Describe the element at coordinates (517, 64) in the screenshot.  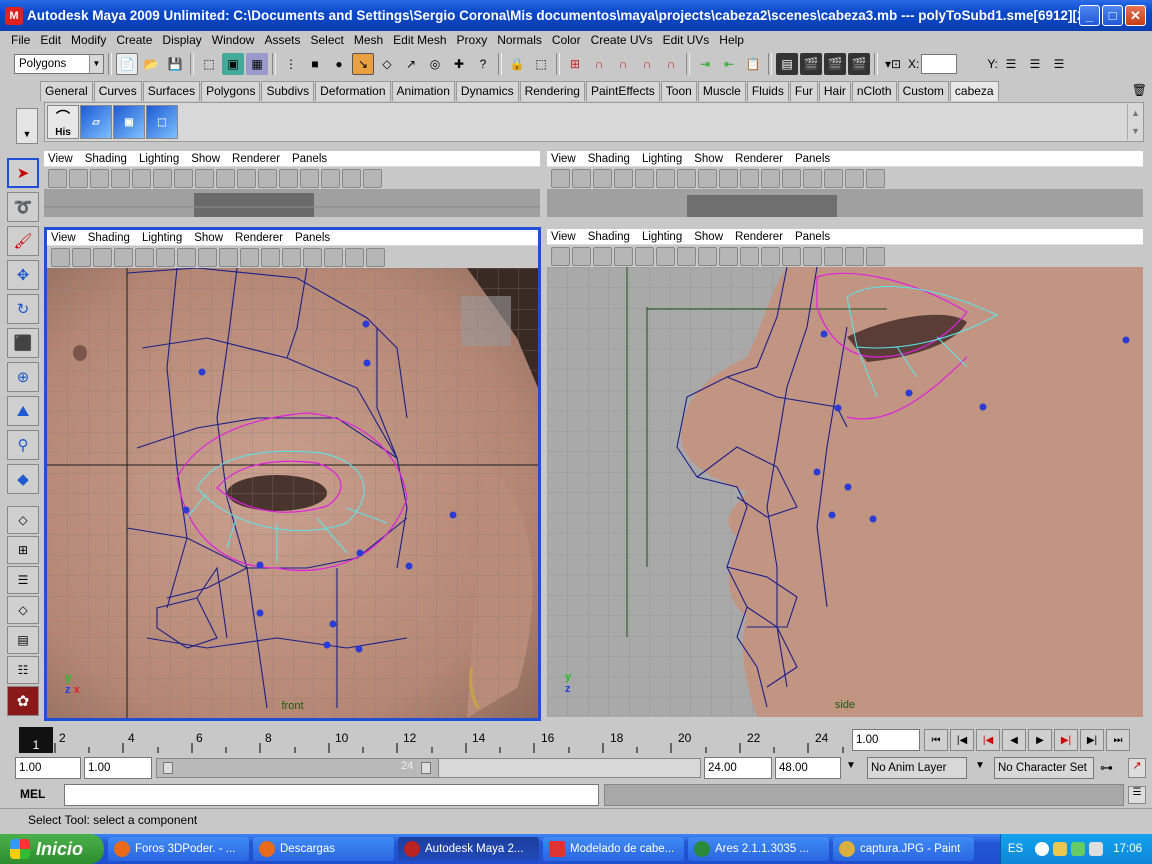
I see `lock-selection-icon: 🔒` at that location.